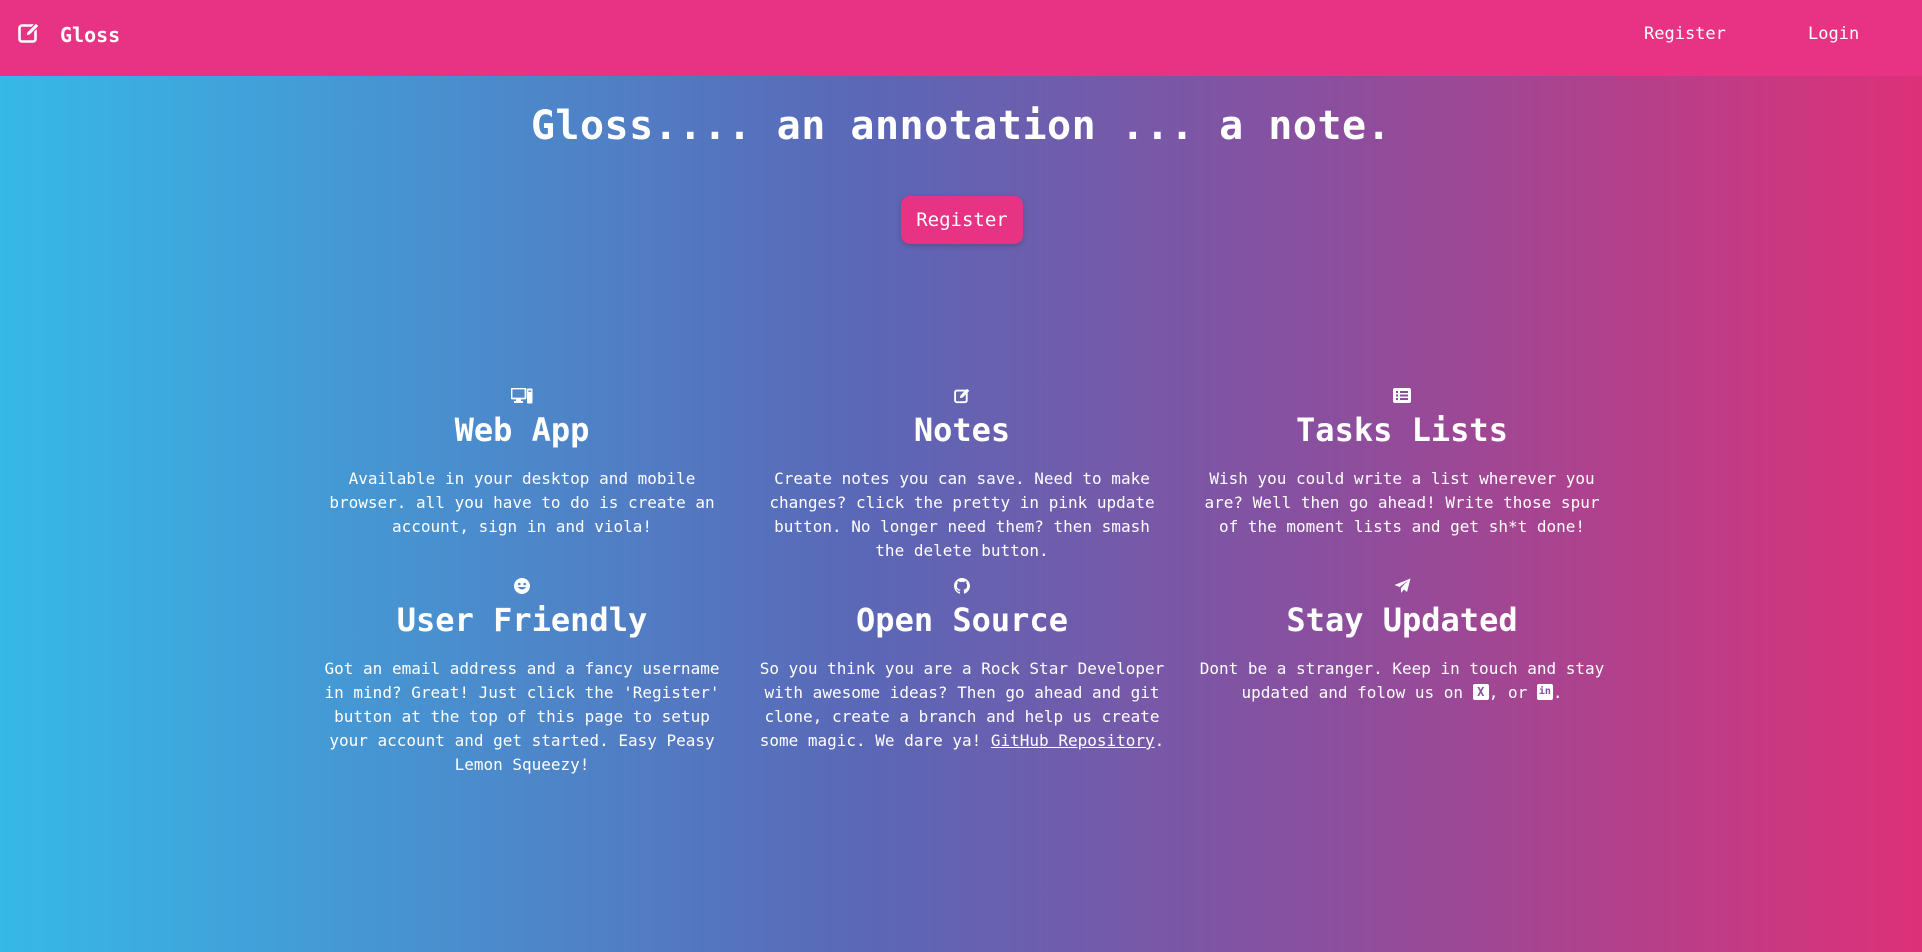 The image size is (1922, 952). Describe the element at coordinates (1402, 430) in the screenshot. I see `feature-title: Tasks Lists` at that location.